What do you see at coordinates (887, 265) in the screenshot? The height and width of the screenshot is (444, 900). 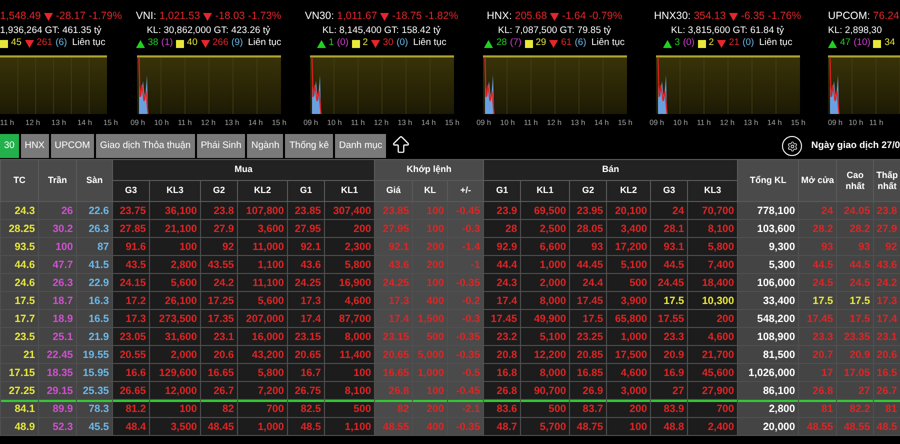 I see `table-cell: 43.6` at bounding box center [887, 265].